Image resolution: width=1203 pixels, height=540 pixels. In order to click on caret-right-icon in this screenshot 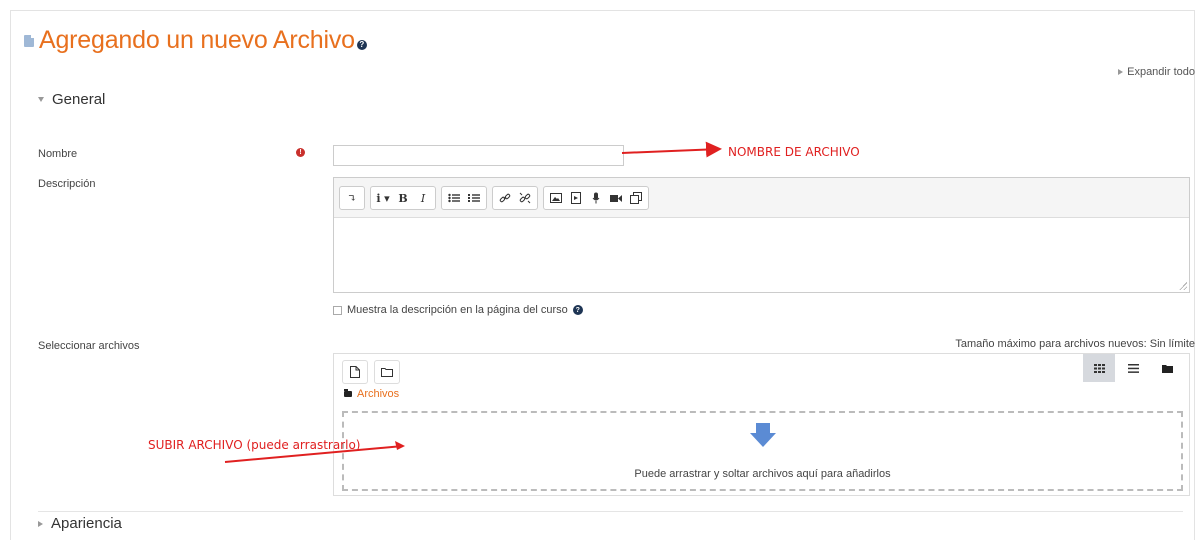, I will do `click(40, 523)`.